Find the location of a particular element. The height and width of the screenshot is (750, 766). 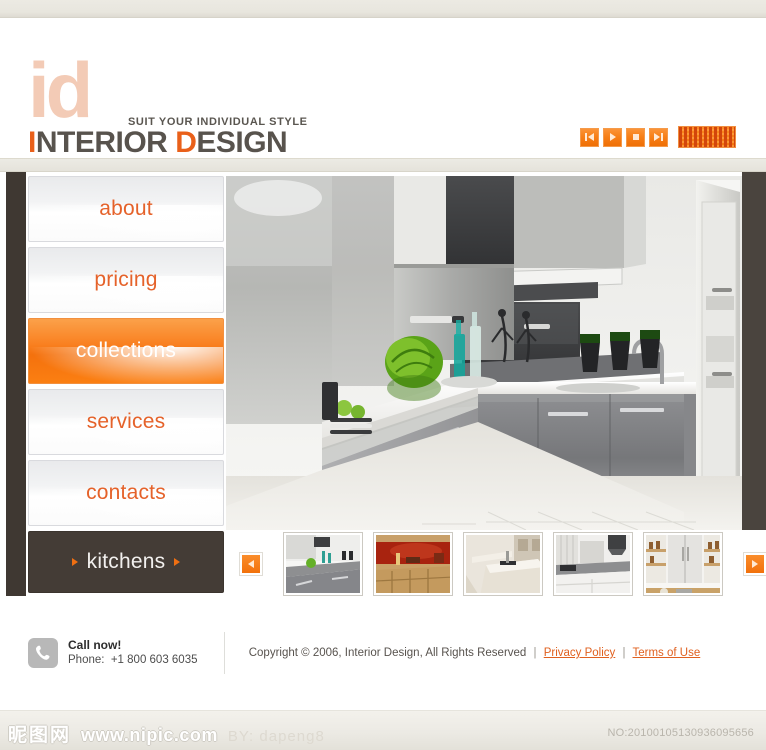

next-track-button is located at coordinates (658, 137).